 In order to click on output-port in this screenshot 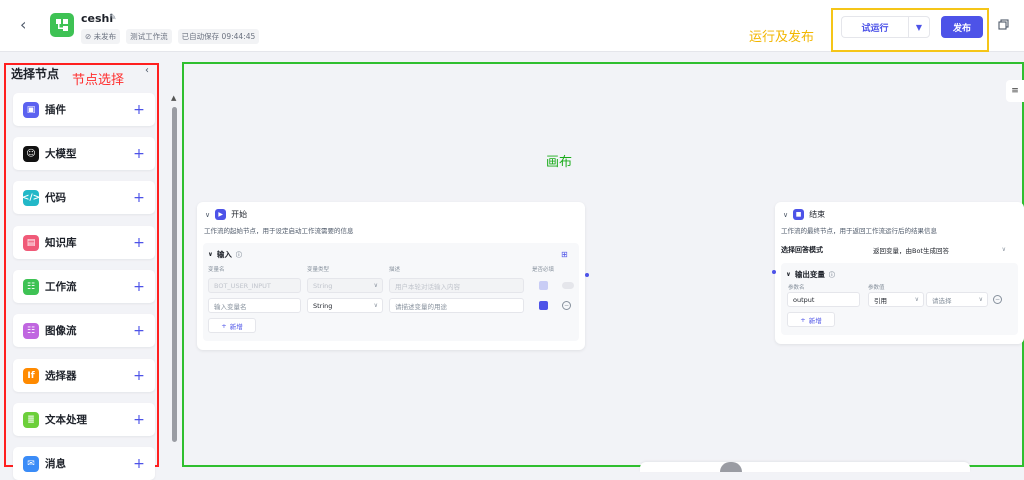, I will do `click(587, 275)`.